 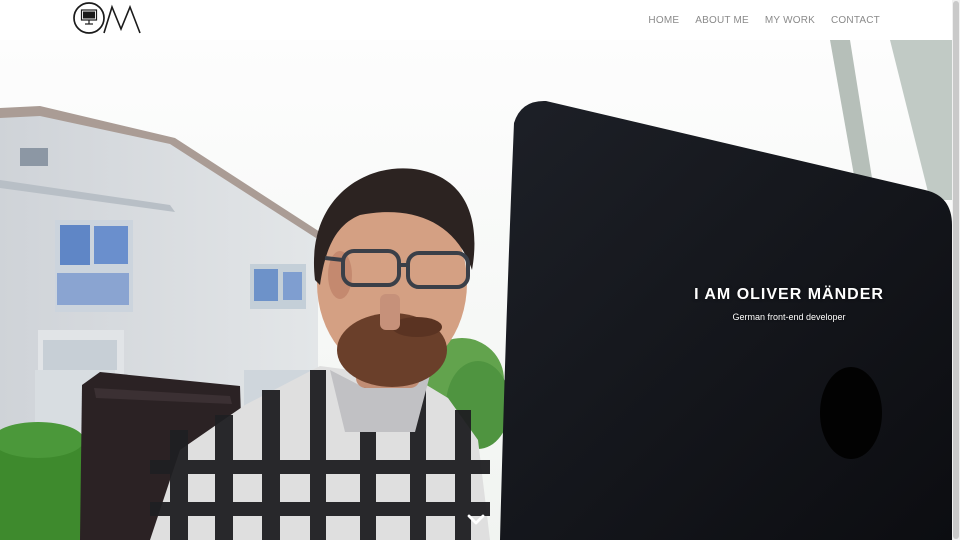 I want to click on chevron-down-icon, so click(x=476, y=519).